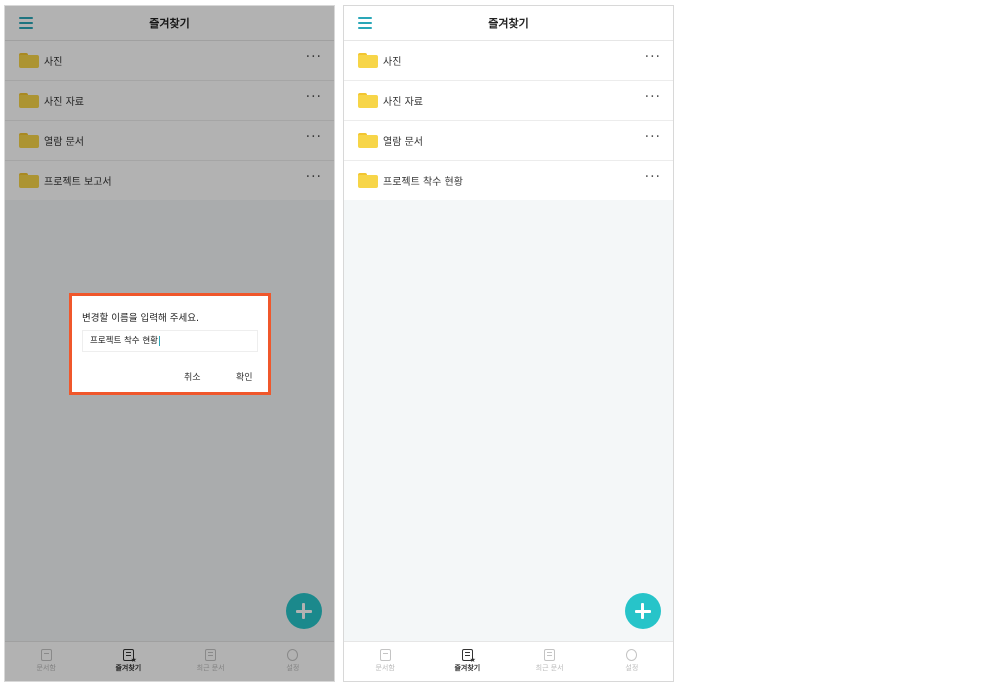 The image size is (1004, 684). I want to click on add-button, so click(643, 611).